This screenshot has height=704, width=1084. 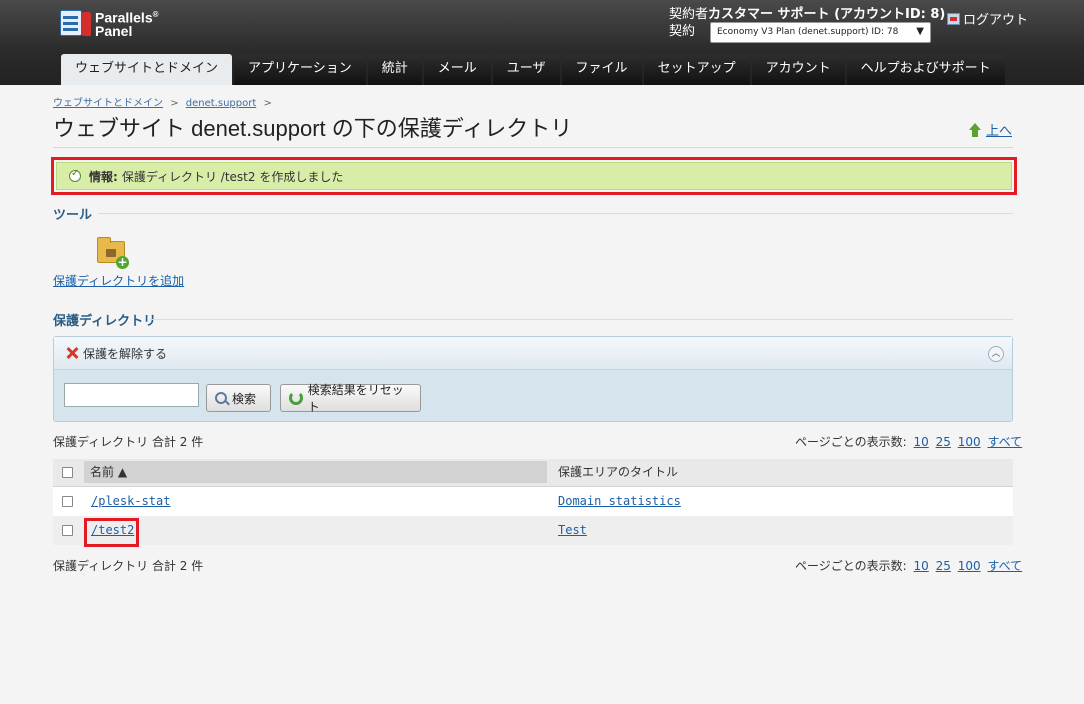 What do you see at coordinates (394, 69) in the screenshot?
I see `tab-statistics: 統計` at bounding box center [394, 69].